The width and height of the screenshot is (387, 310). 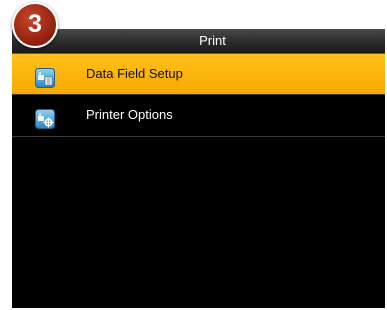 What do you see at coordinates (198, 74) in the screenshot?
I see `menu-item-data-field-setup: Data Field Setup` at bounding box center [198, 74].